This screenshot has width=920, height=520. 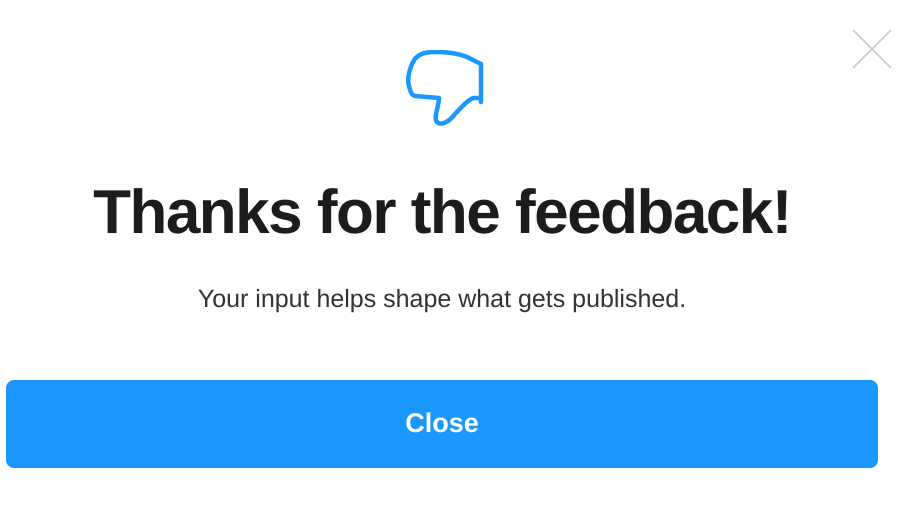 What do you see at coordinates (445, 88) in the screenshot?
I see `thumbs-down-icon` at bounding box center [445, 88].